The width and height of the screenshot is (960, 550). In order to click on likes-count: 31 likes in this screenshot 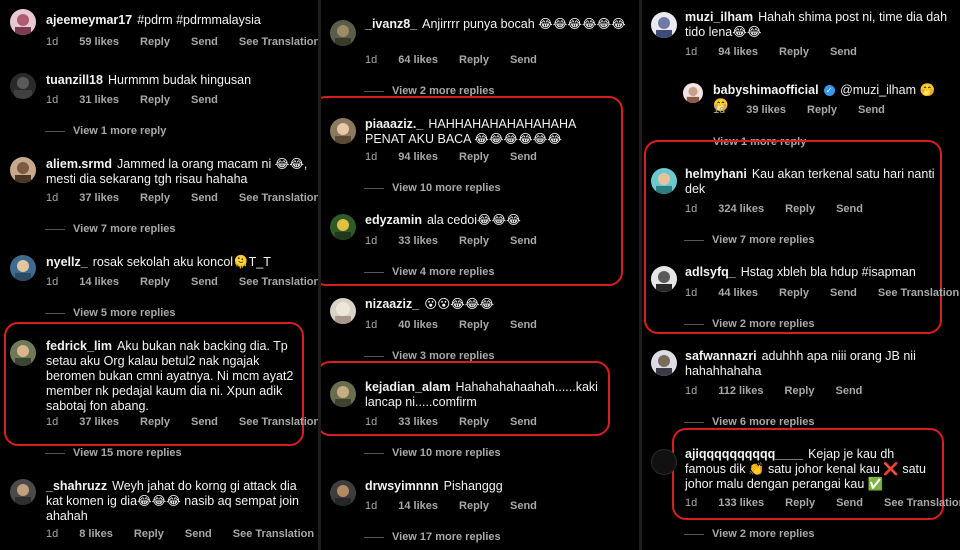, I will do `click(99, 100)`.